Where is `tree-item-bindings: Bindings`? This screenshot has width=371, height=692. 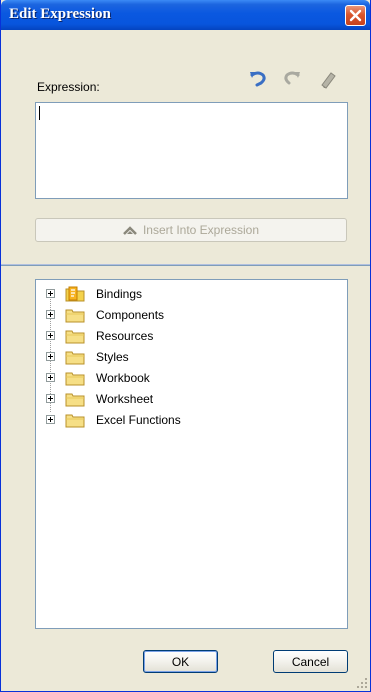
tree-item-bindings: Bindings is located at coordinates (186, 294).